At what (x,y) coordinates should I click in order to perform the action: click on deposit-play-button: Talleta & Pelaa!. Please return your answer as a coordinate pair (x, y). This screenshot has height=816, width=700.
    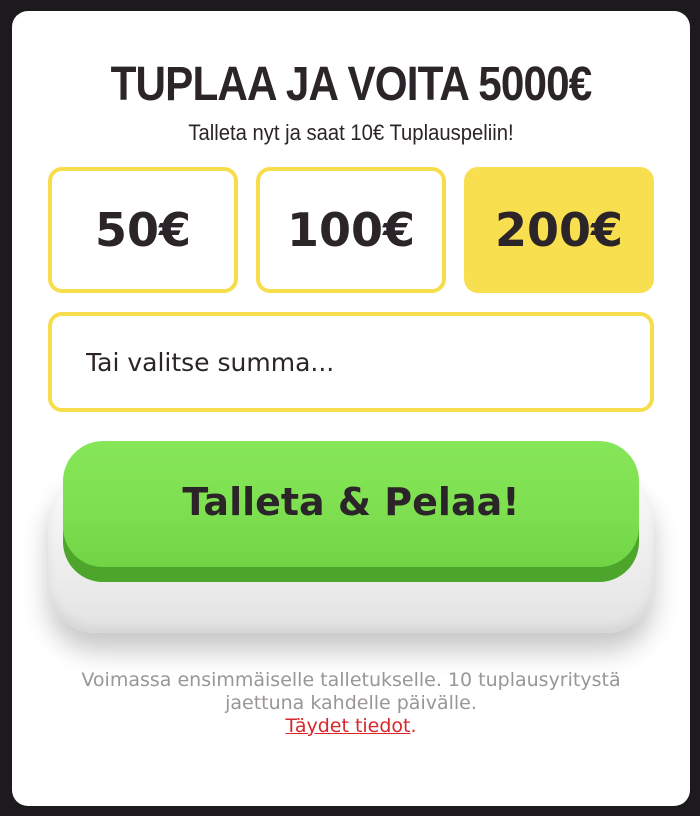
    Looking at the image, I should click on (351, 504).